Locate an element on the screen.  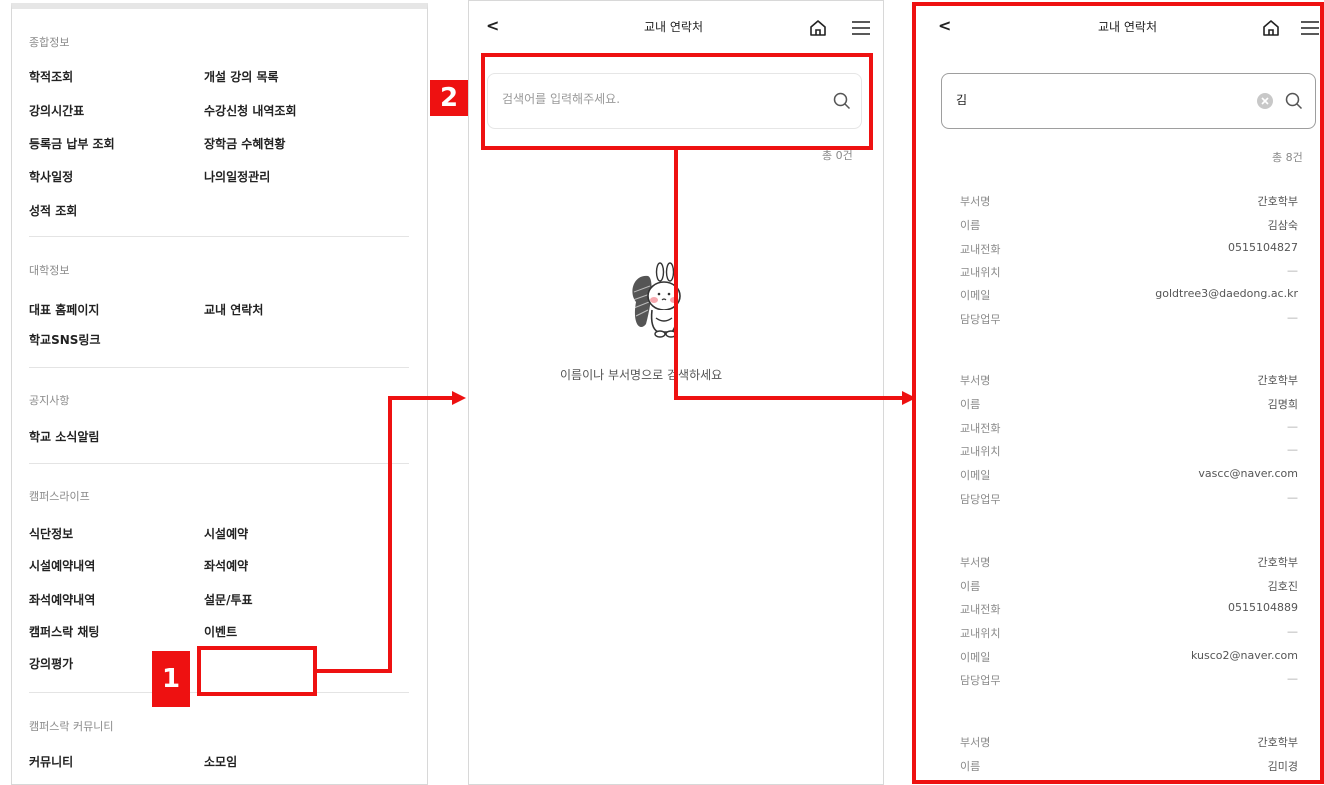
menu-item-timetable: 강의시간표 is located at coordinates (56, 110).